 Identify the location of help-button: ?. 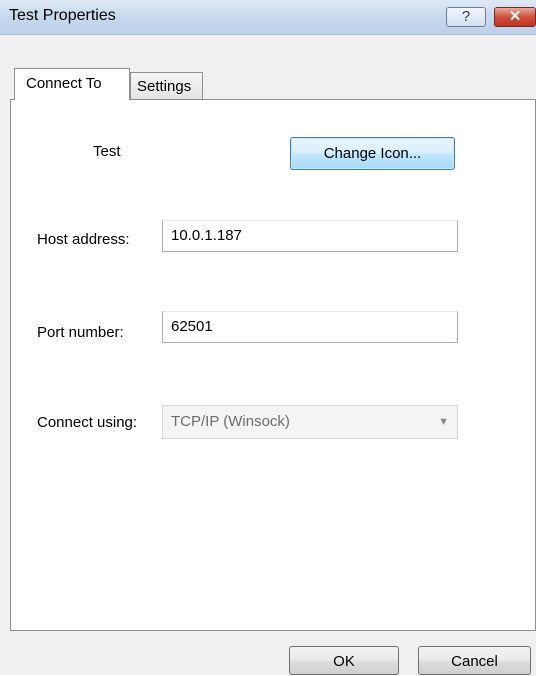
(466, 17).